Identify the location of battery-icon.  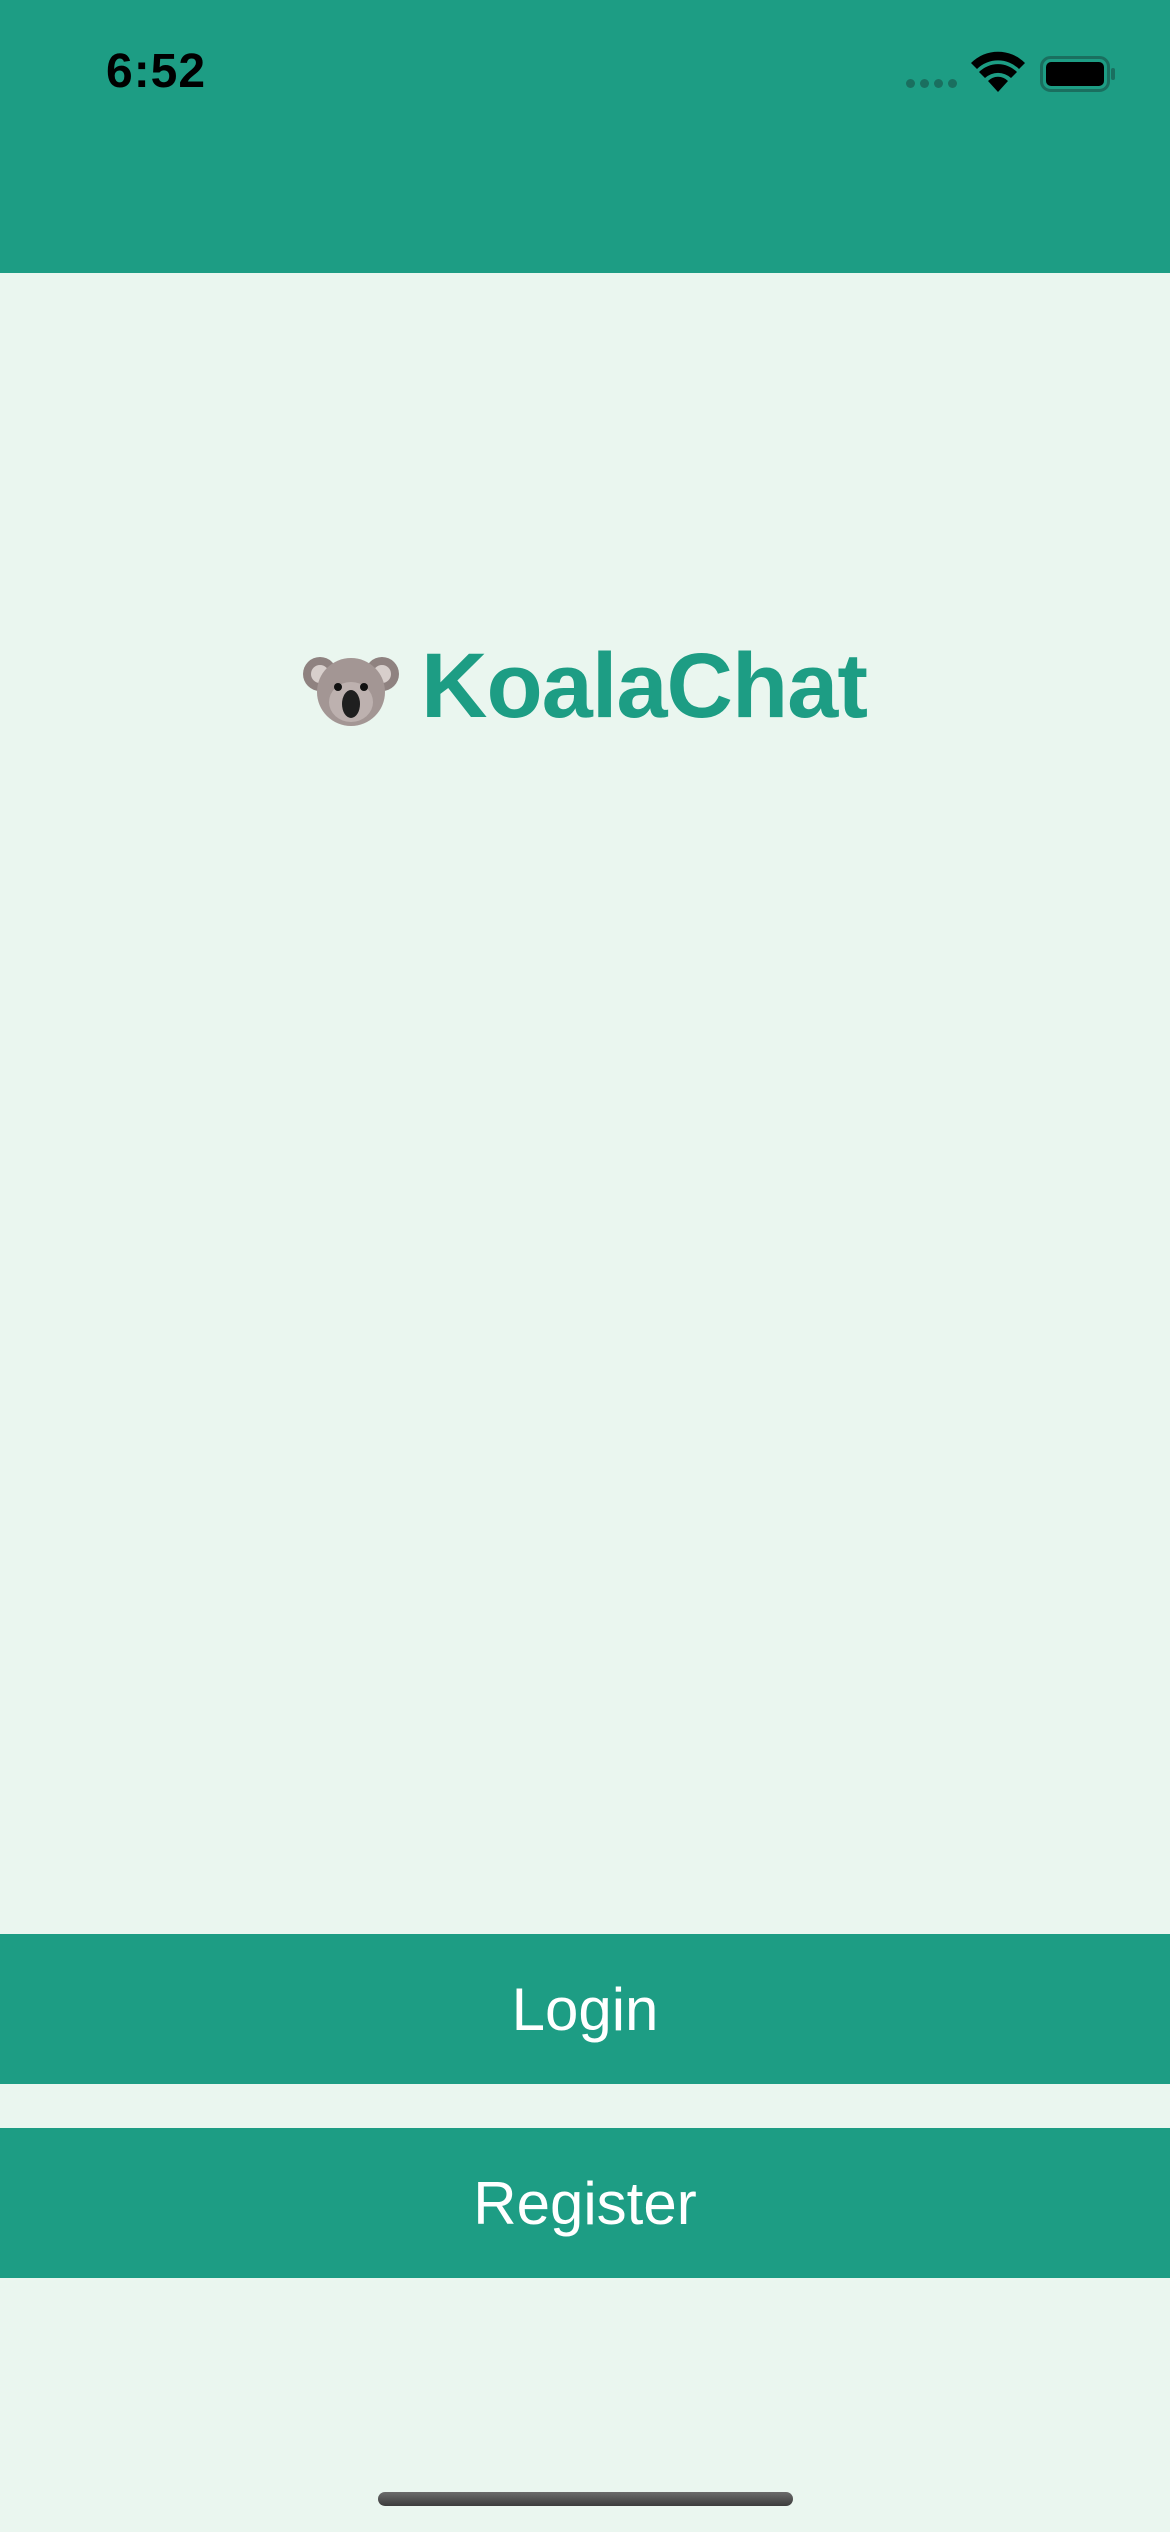
(1077, 74).